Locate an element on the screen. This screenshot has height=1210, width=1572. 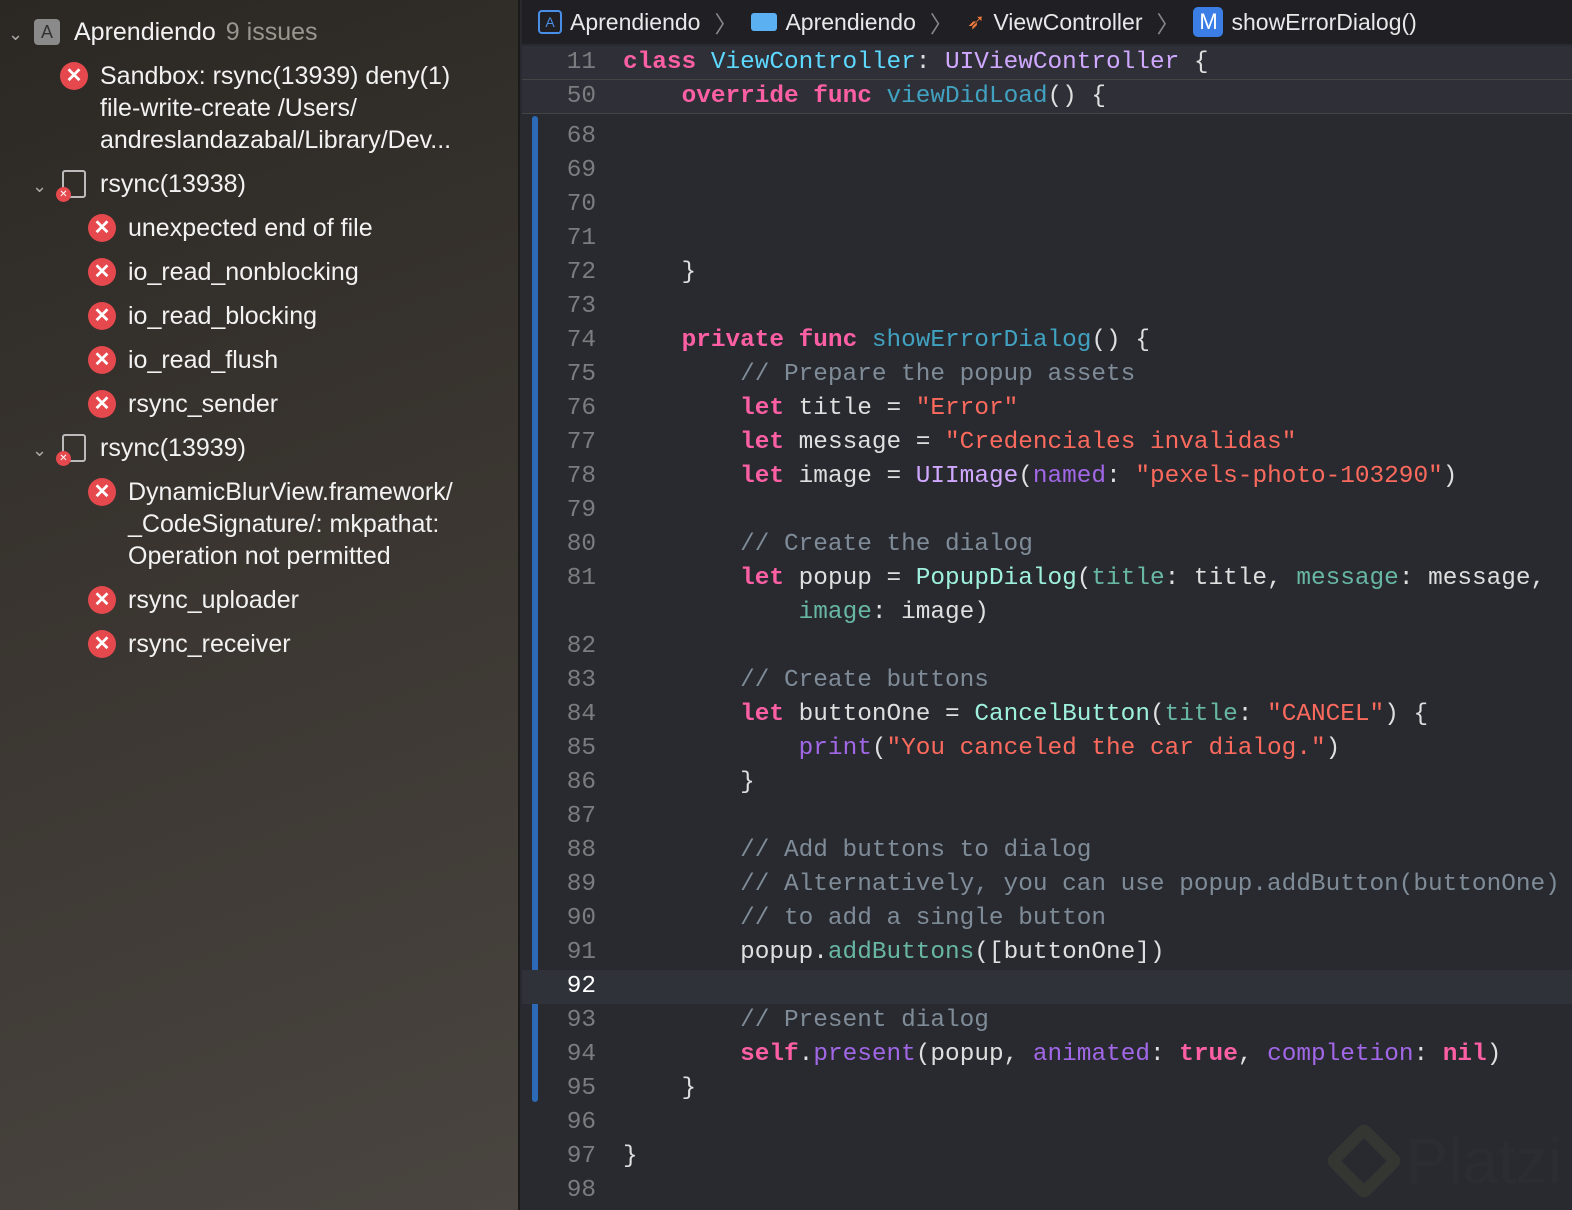
code-line: 68 is located at coordinates (1047, 137).